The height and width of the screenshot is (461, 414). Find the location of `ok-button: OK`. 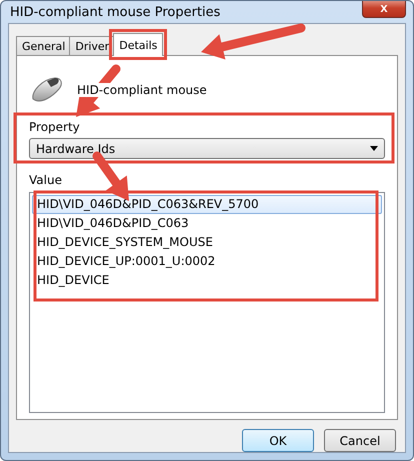

ok-button: OK is located at coordinates (278, 440).